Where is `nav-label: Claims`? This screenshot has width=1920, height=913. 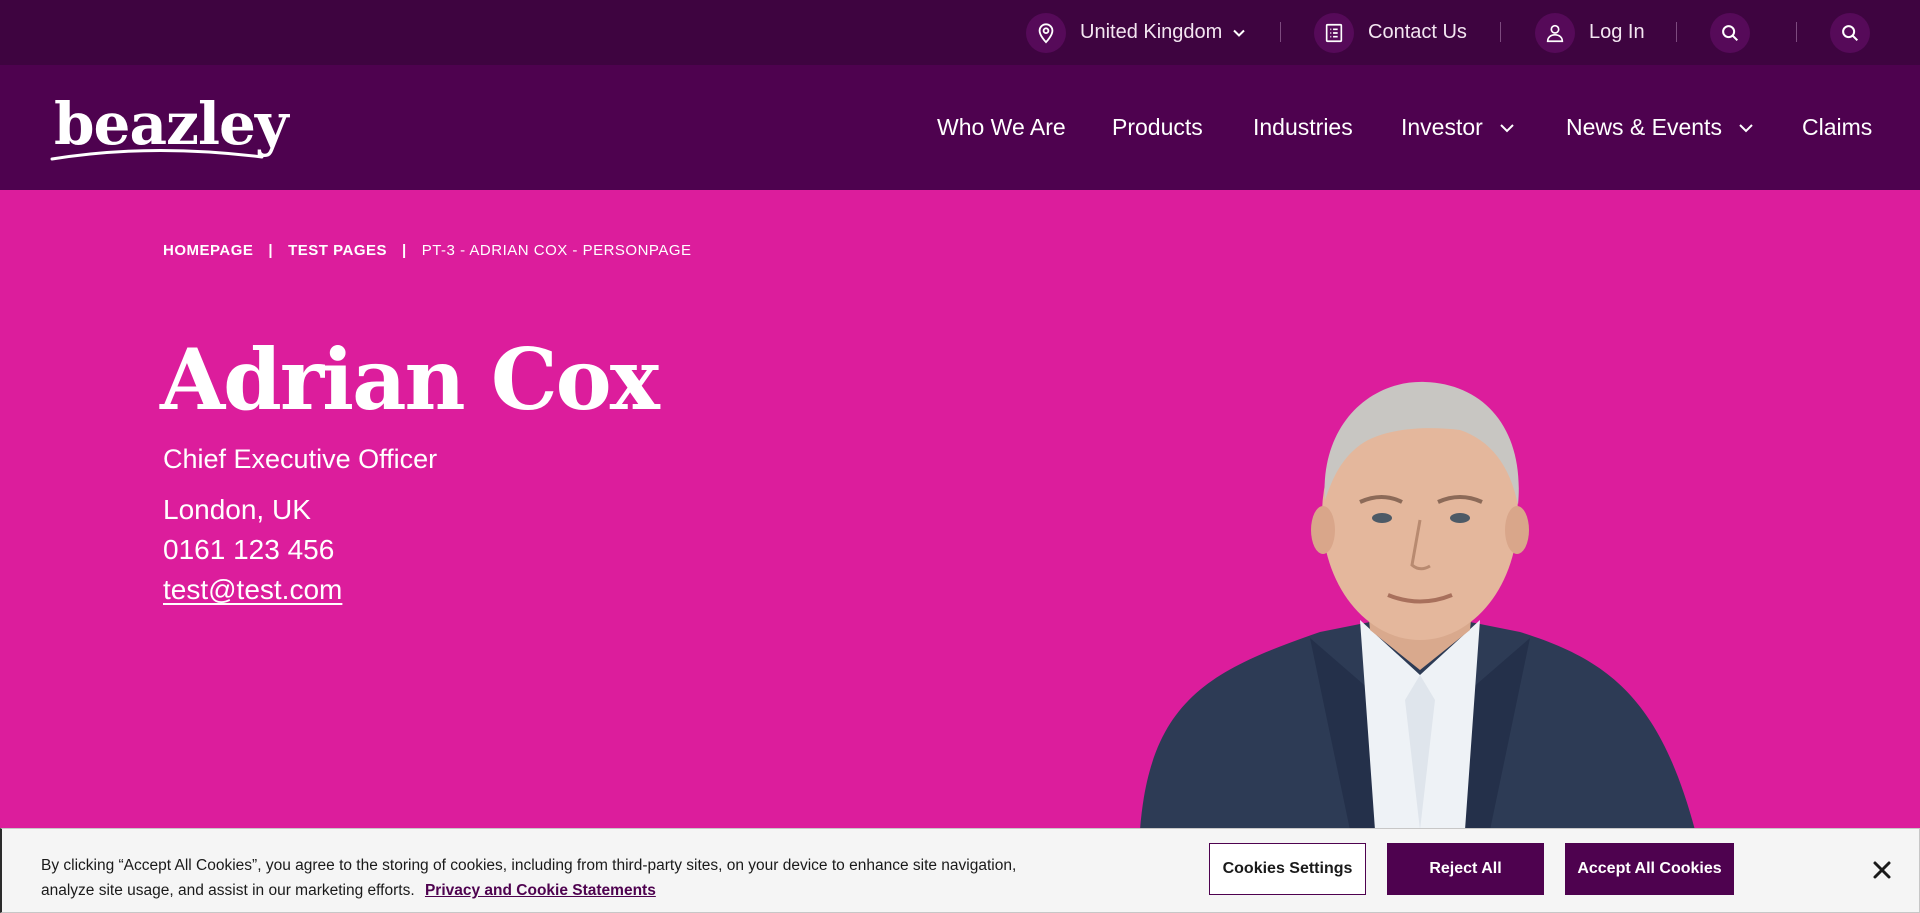
nav-label: Claims is located at coordinates (1837, 127).